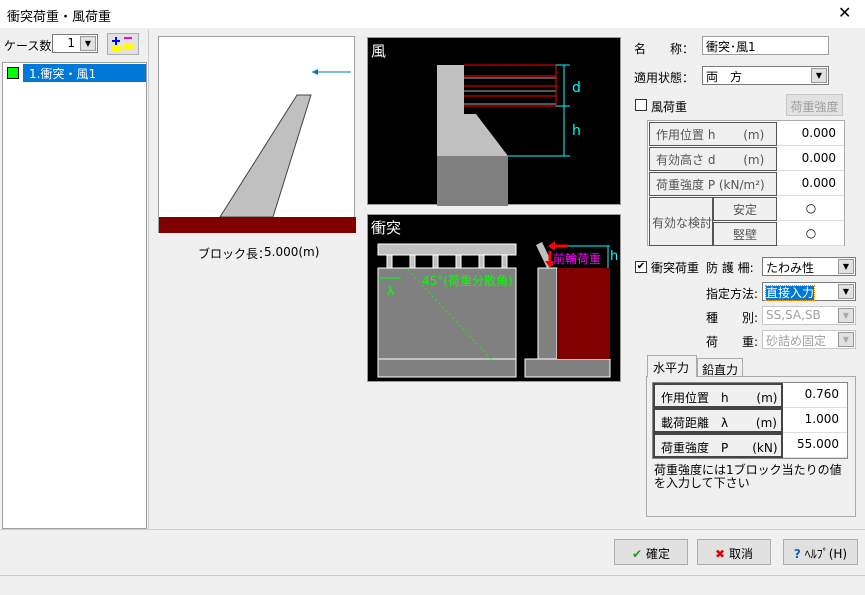  I want to click on tab-horizontal: 水平力, so click(672, 366).